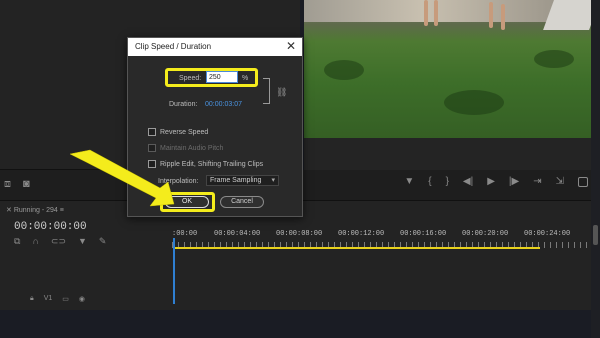  I want to click on dialog-title: Clip Speed / Duration, so click(173, 46).